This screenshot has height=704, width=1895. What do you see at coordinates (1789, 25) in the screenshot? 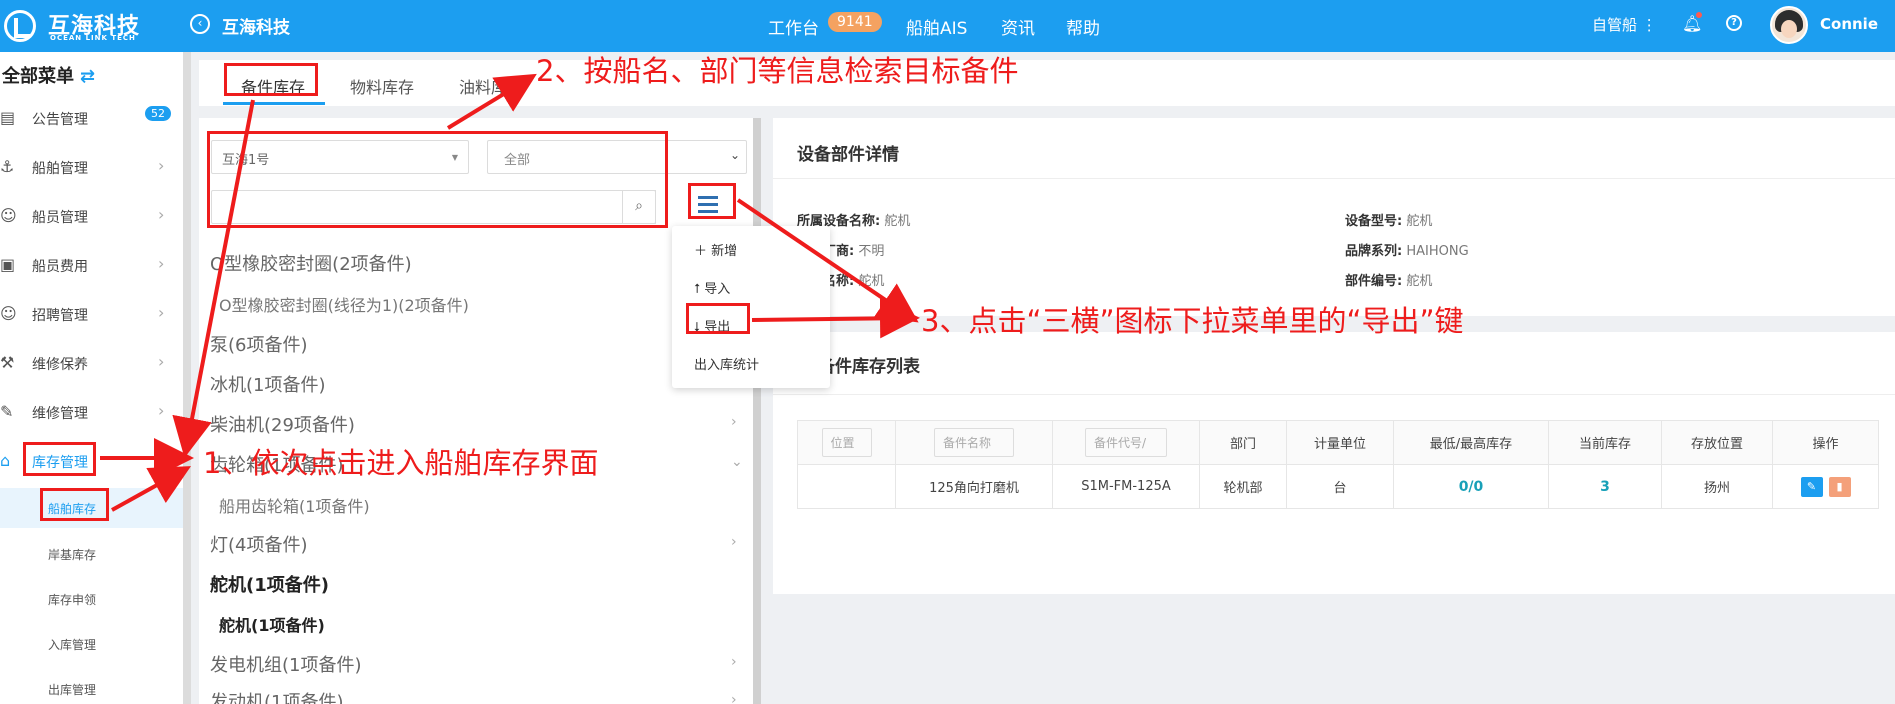
I see `avatar` at bounding box center [1789, 25].